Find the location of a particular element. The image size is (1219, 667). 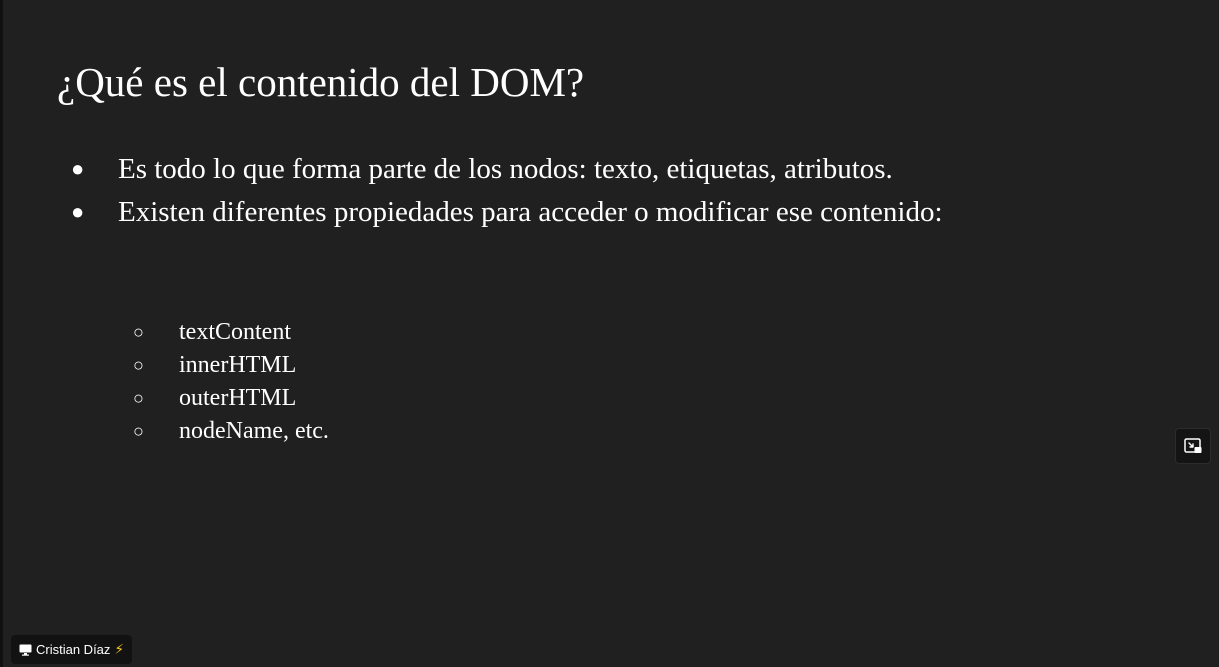

picture-in-picture-button is located at coordinates (1193, 446).